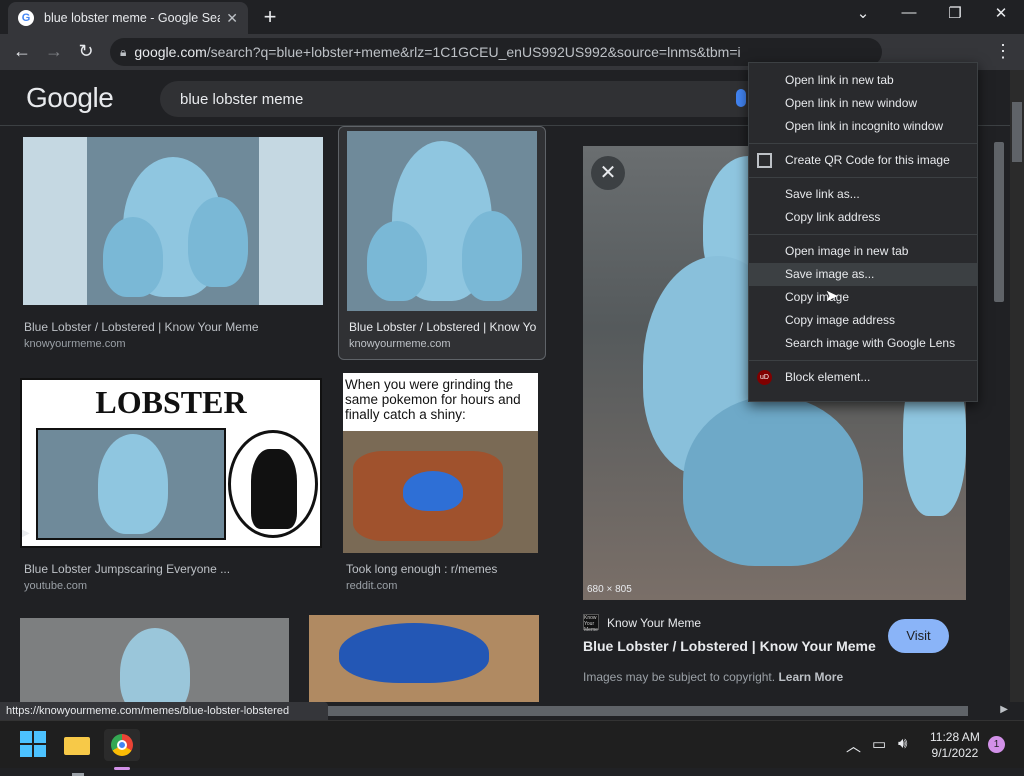 The height and width of the screenshot is (776, 1024). Describe the element at coordinates (441, 569) in the screenshot. I see `result-caption-4: Took long enough : r/memes` at that location.